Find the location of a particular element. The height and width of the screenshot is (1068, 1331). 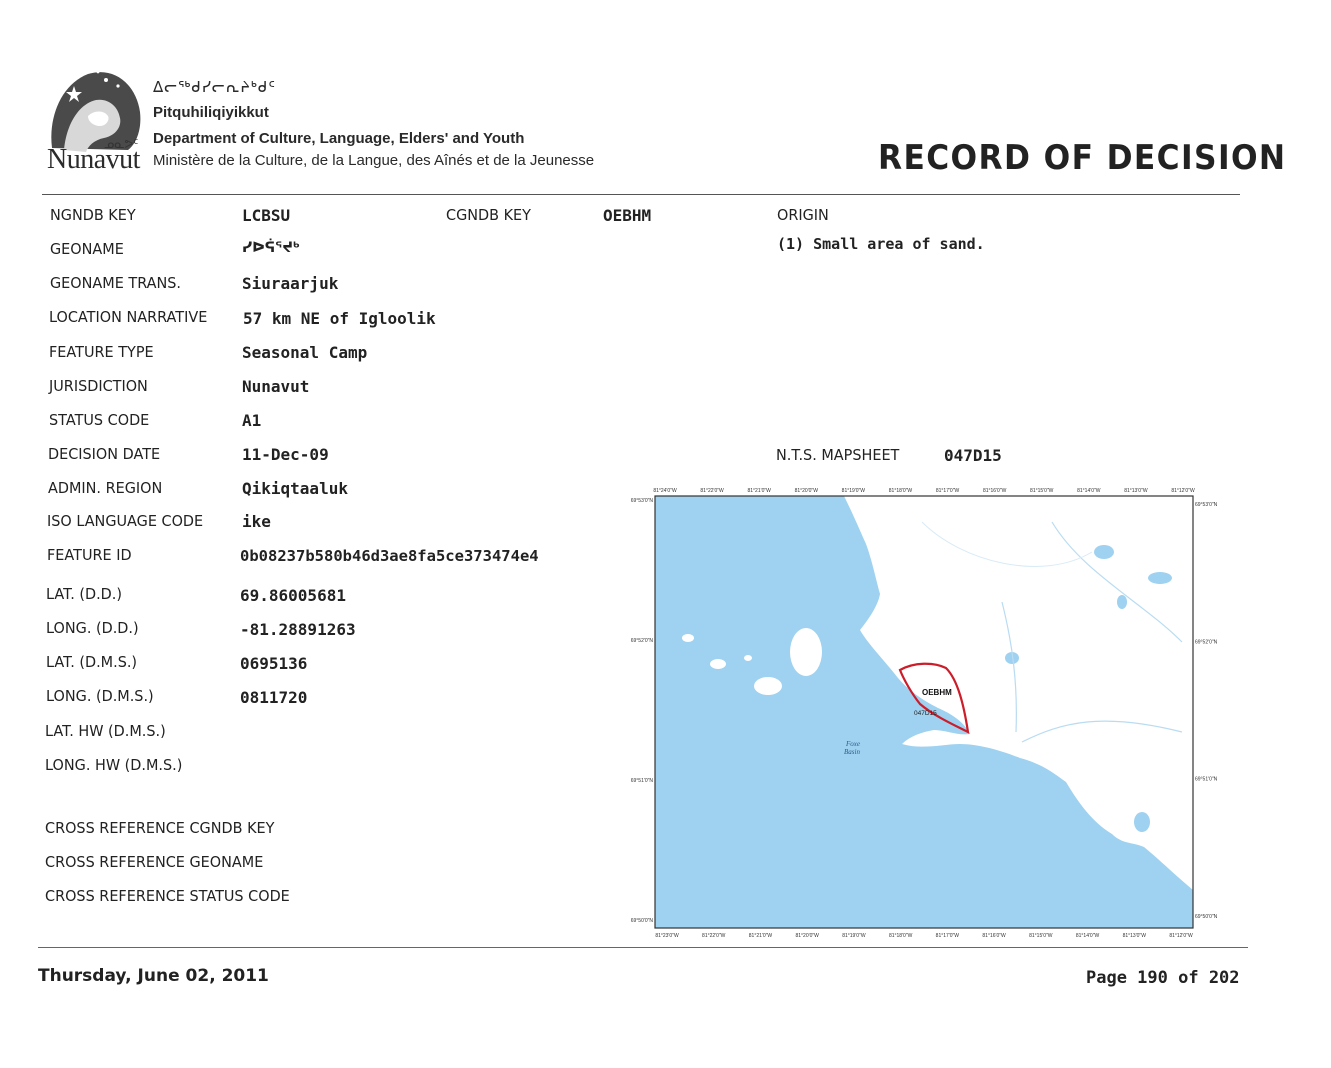

map-top-tick-label: 81°22'0"W is located at coordinates (712, 491).